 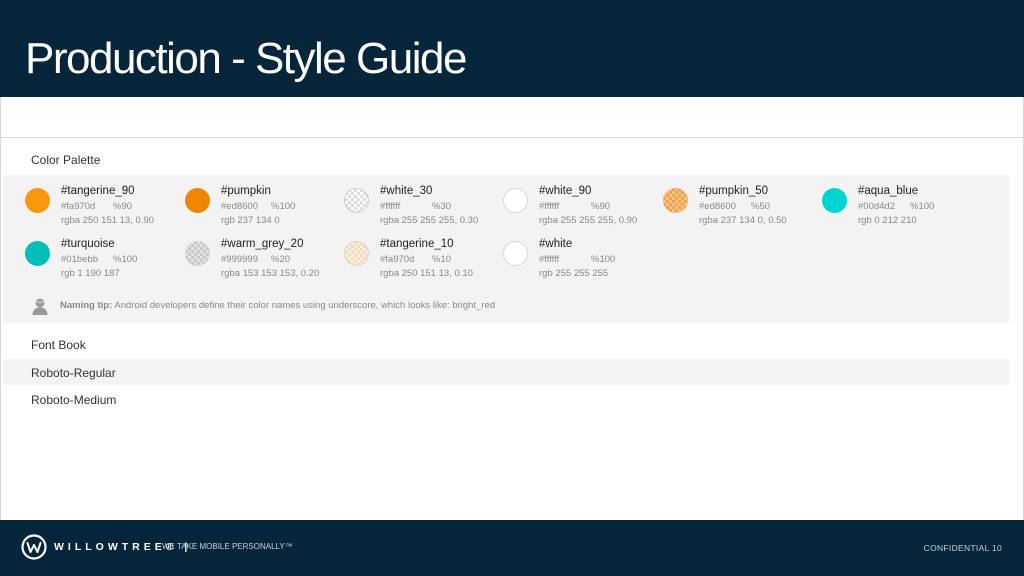 What do you see at coordinates (512, 137) in the screenshot?
I see `divider` at bounding box center [512, 137].